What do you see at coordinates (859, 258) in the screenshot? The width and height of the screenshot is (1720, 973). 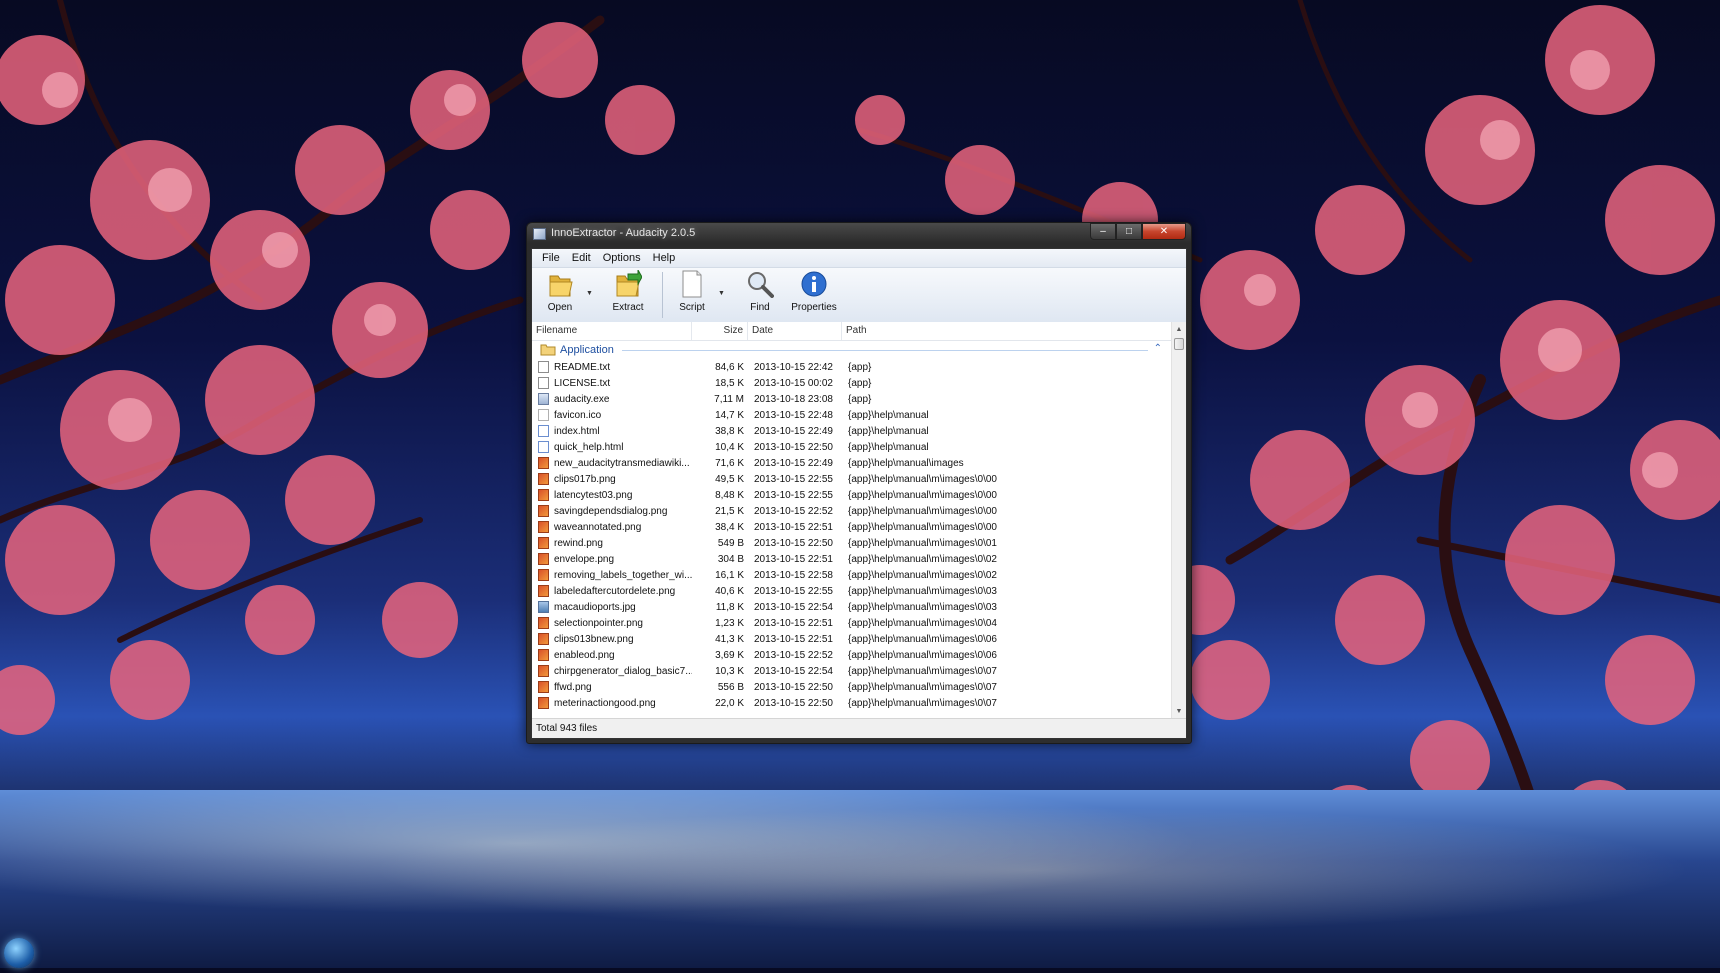 I see `menu-bar: File Edit Options Help` at bounding box center [859, 258].